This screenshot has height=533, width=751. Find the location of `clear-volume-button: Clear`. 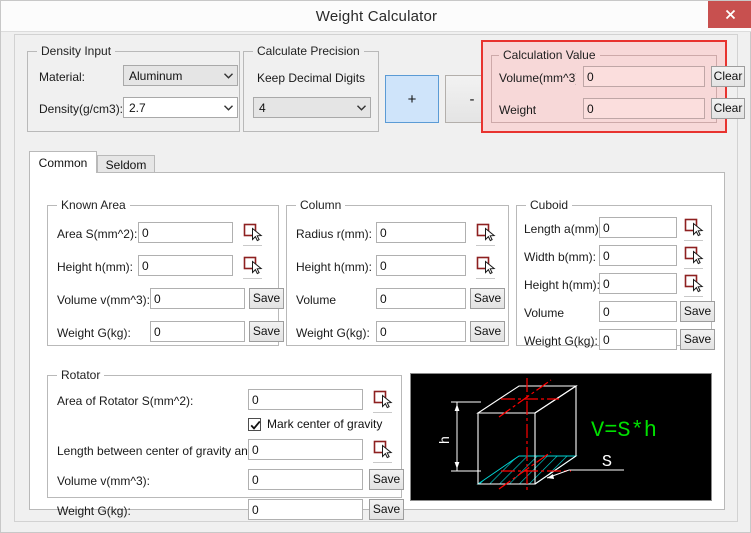

clear-volume-button: Clear is located at coordinates (728, 76).